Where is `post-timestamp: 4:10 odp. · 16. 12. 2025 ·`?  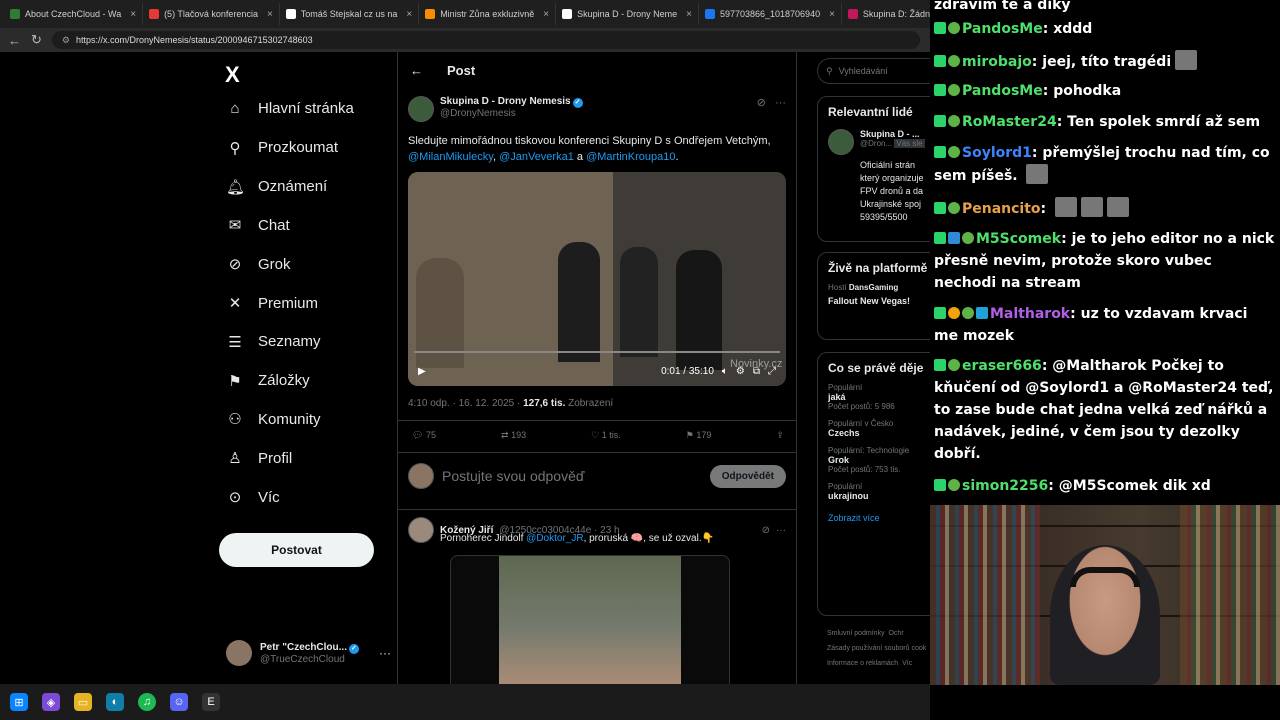
post-timestamp: 4:10 odp. · 16. 12. 2025 · is located at coordinates (465, 403).